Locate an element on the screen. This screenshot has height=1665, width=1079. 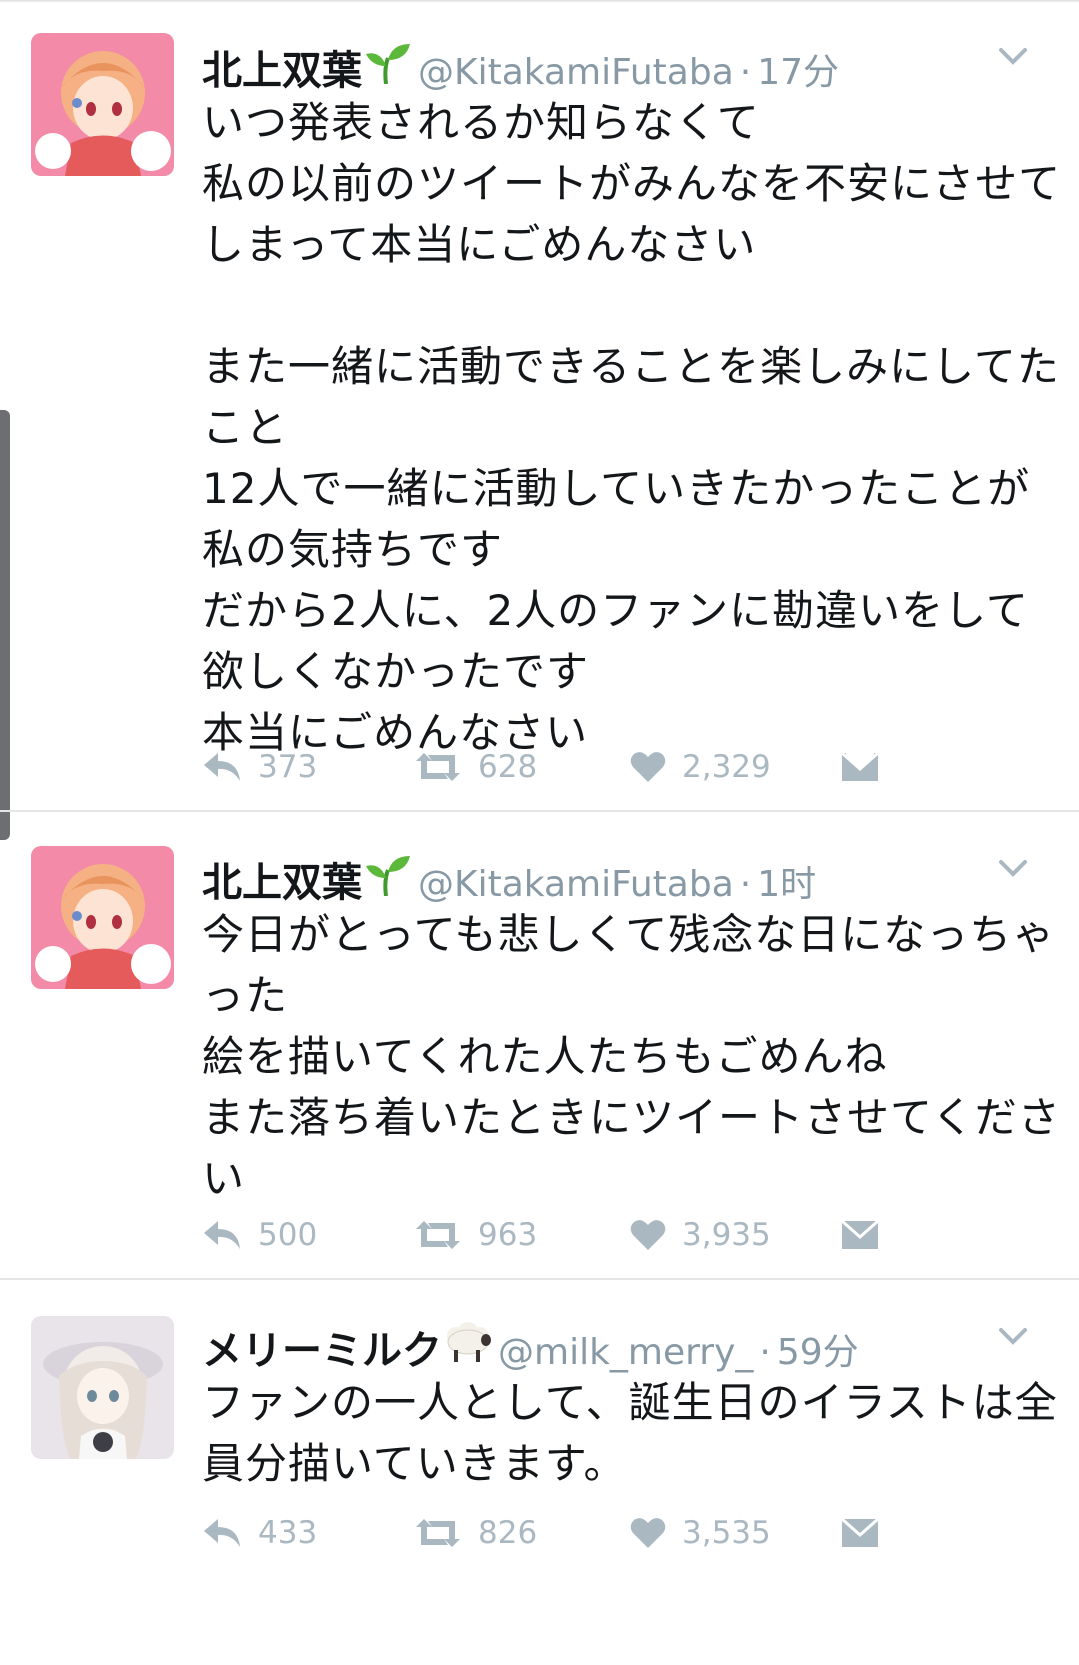
tweet-actions: 373 628 2,329 is located at coordinates (562, 767).